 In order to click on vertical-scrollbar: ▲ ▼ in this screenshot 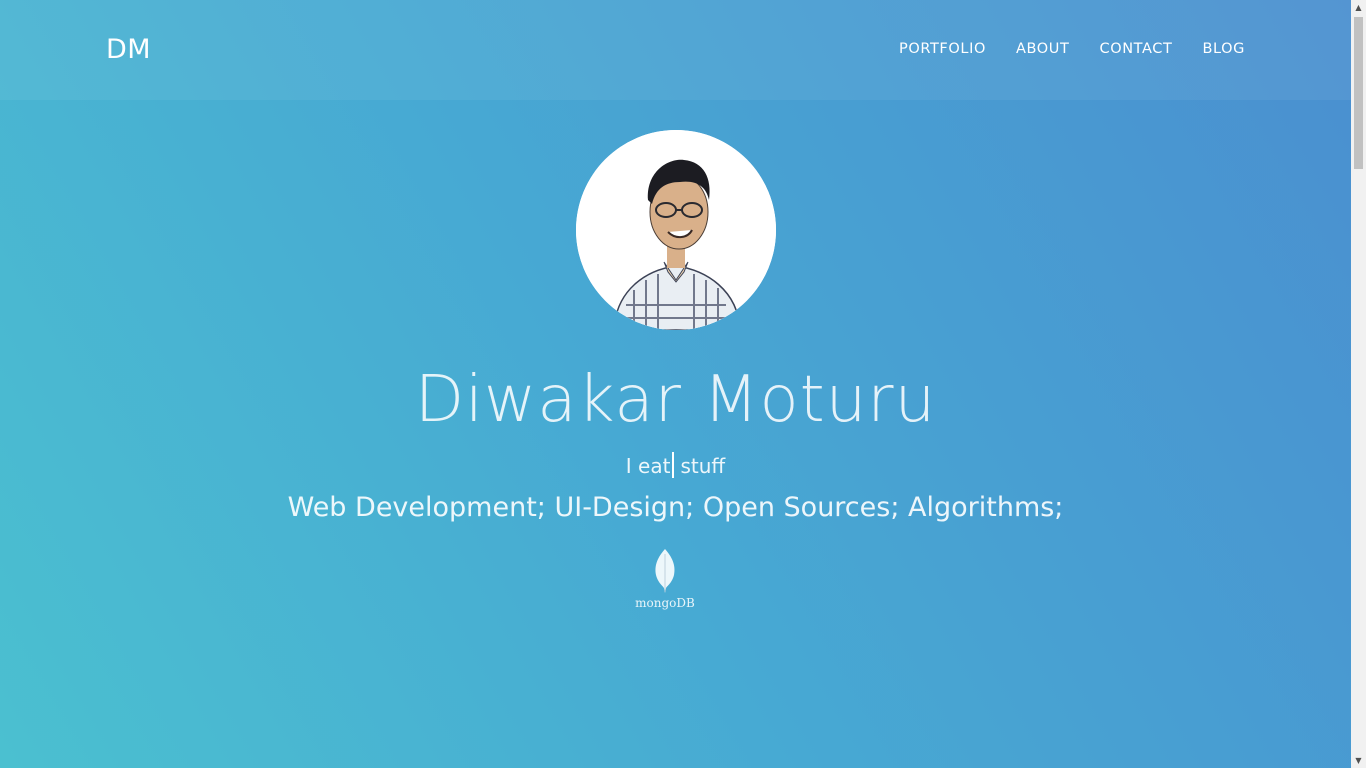, I will do `click(1358, 384)`.